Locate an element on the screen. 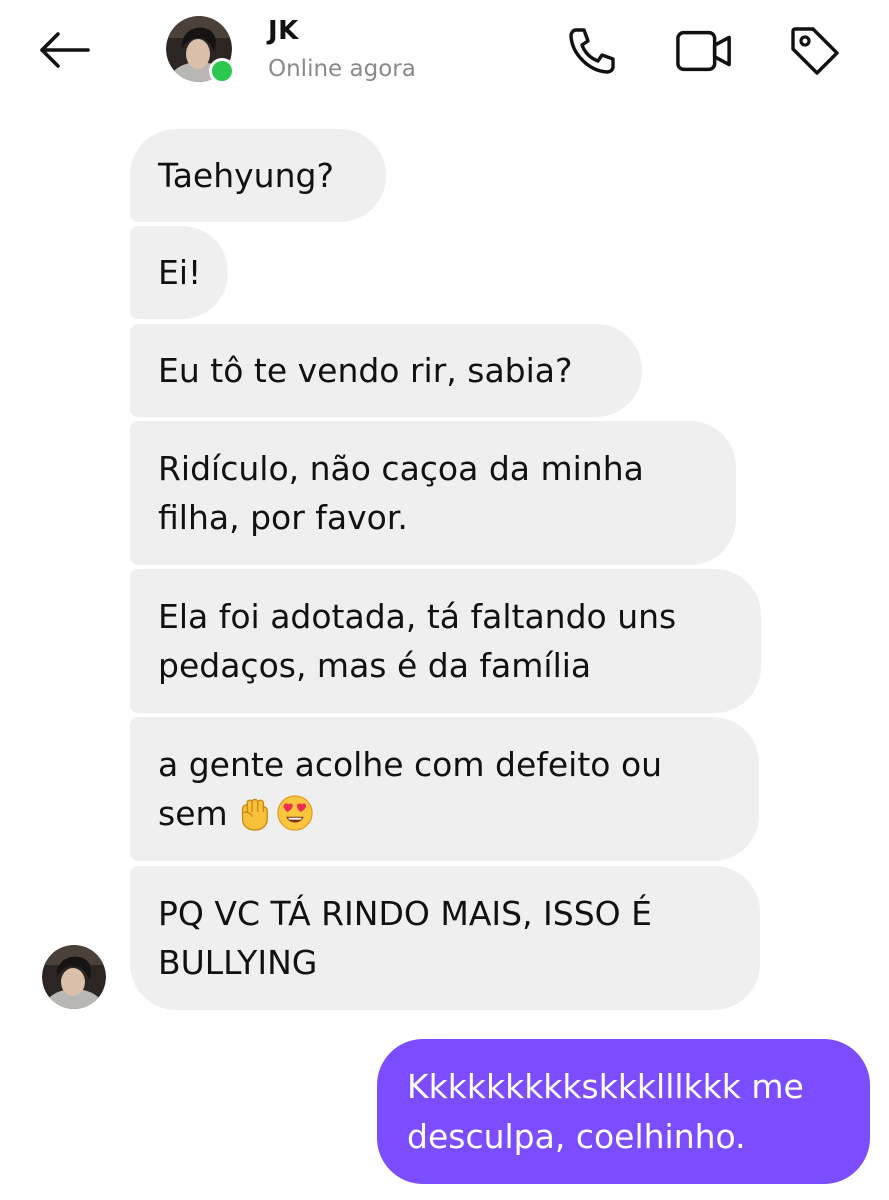  message-text: Taehyung? is located at coordinates (246, 175).